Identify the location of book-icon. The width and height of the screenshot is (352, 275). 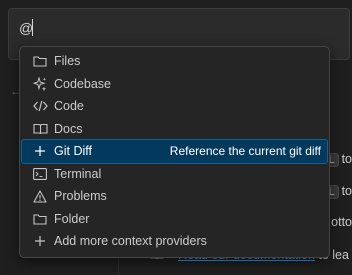
(40, 129).